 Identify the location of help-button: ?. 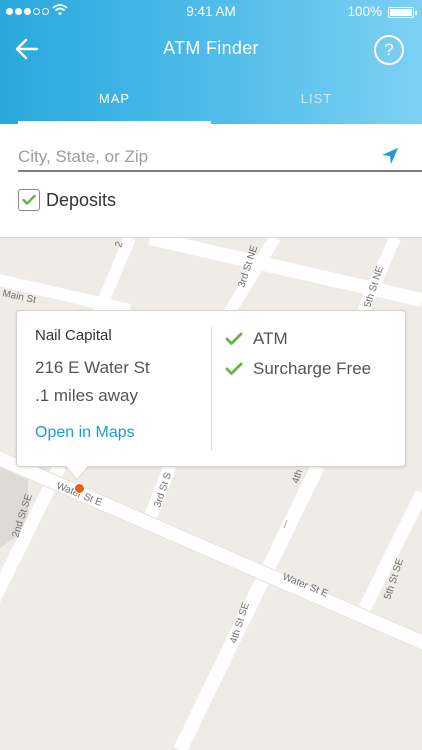
(389, 50).